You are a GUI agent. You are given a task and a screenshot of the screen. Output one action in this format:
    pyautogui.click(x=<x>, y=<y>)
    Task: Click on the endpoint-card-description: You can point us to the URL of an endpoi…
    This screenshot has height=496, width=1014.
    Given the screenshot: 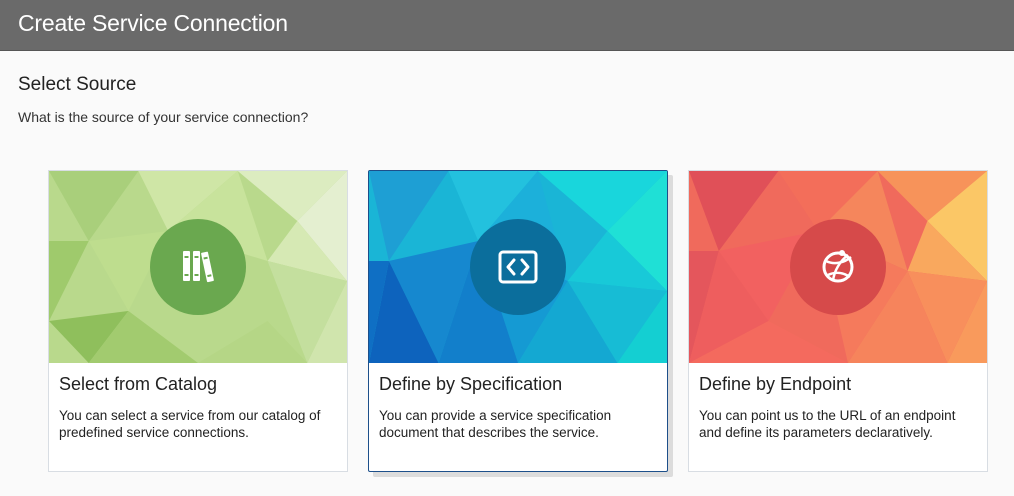 What is the action you would take?
    pyautogui.click(x=827, y=424)
    